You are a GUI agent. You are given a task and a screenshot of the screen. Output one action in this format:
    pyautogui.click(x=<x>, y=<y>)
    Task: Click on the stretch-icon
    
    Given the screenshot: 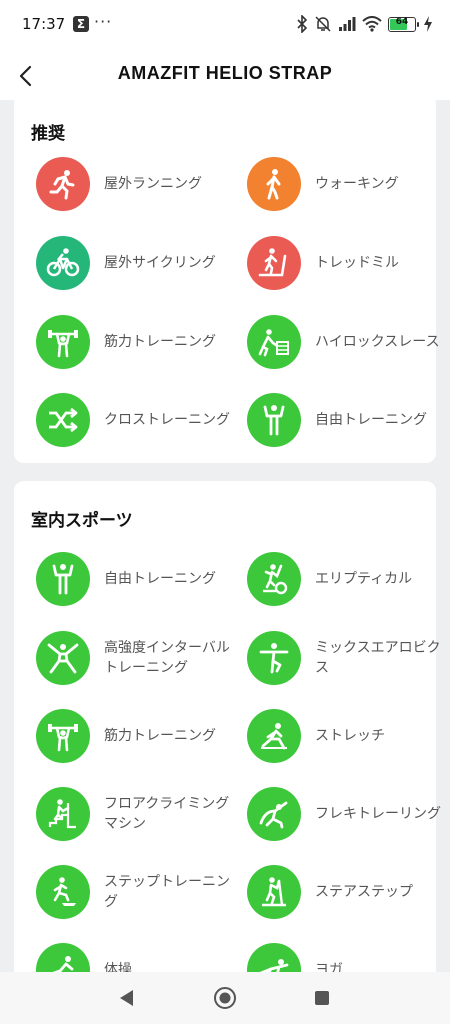 What is the action you would take?
    pyautogui.click(x=274, y=736)
    